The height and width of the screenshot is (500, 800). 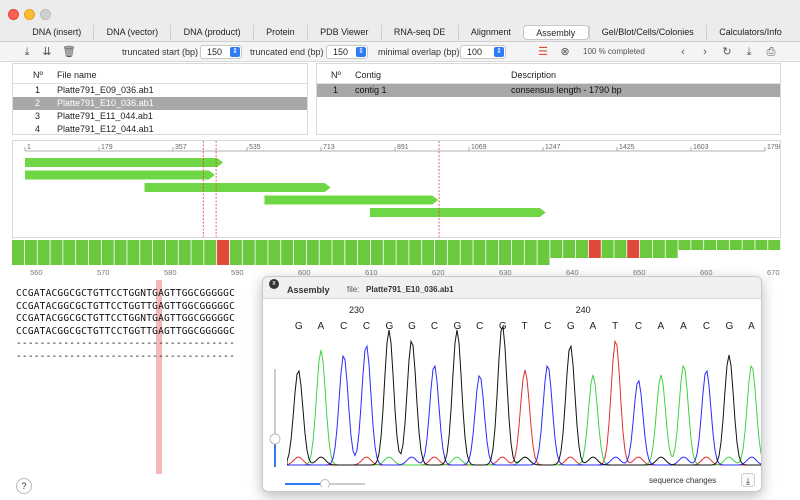 I want to click on import-icon: ⤓, so click(x=27, y=52).